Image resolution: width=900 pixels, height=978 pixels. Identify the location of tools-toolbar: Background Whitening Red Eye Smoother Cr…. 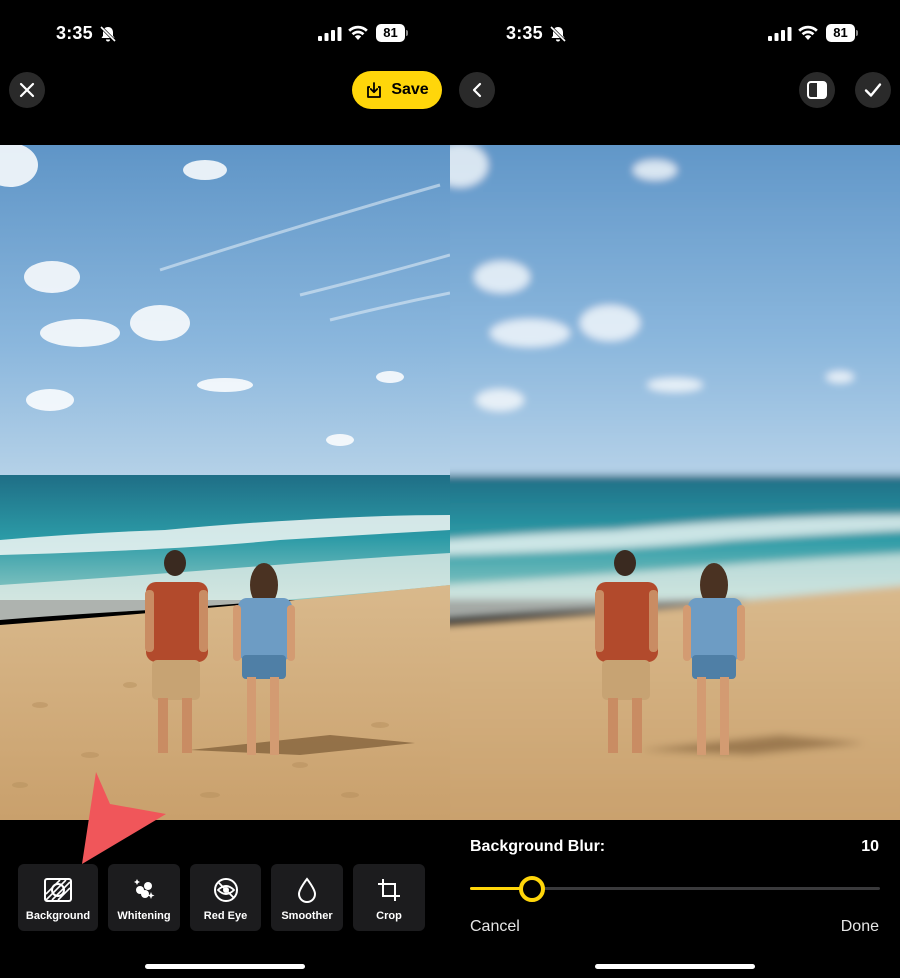
(225, 898).